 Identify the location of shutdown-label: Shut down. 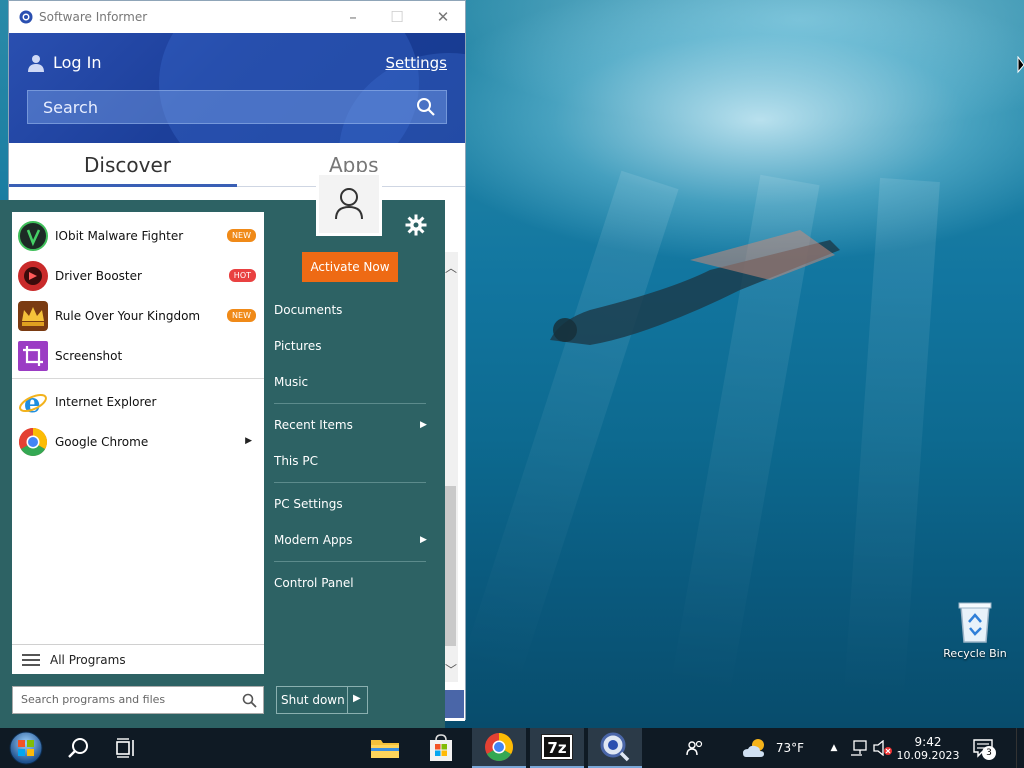
(313, 700).